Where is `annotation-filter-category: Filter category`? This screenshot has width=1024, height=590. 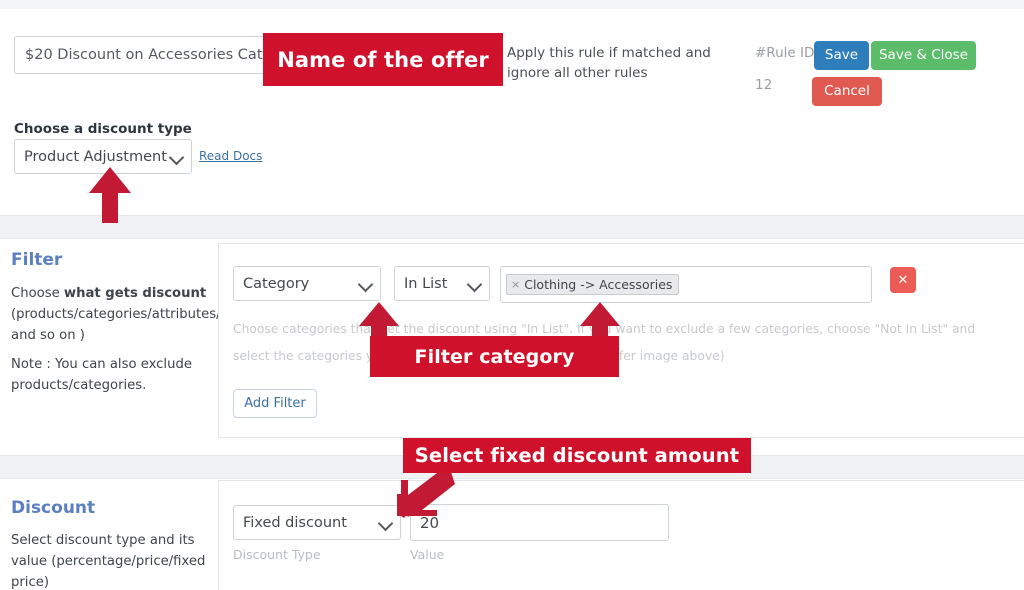 annotation-filter-category: Filter category is located at coordinates (494, 356).